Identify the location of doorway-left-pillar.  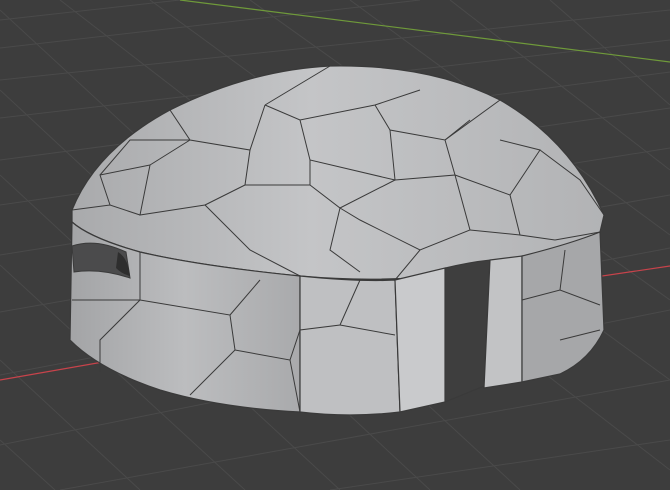
(420, 340).